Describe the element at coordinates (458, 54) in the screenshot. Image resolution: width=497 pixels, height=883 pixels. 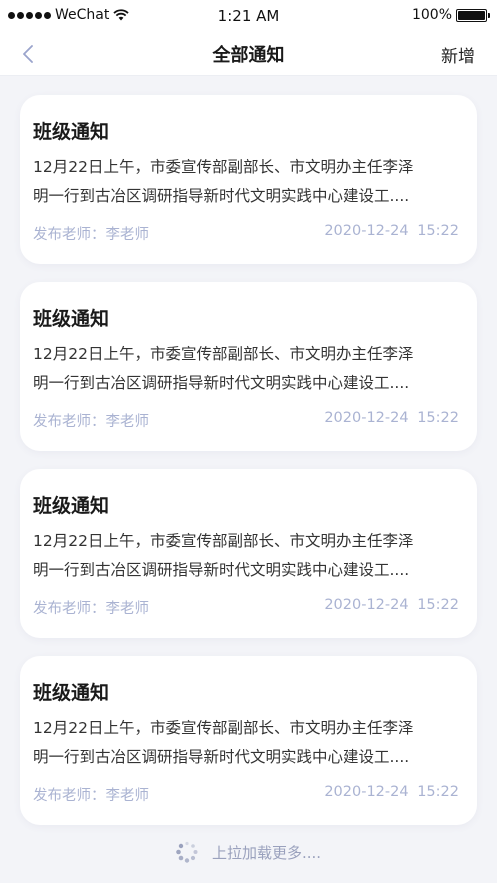
I see `add-button: 新增` at that location.